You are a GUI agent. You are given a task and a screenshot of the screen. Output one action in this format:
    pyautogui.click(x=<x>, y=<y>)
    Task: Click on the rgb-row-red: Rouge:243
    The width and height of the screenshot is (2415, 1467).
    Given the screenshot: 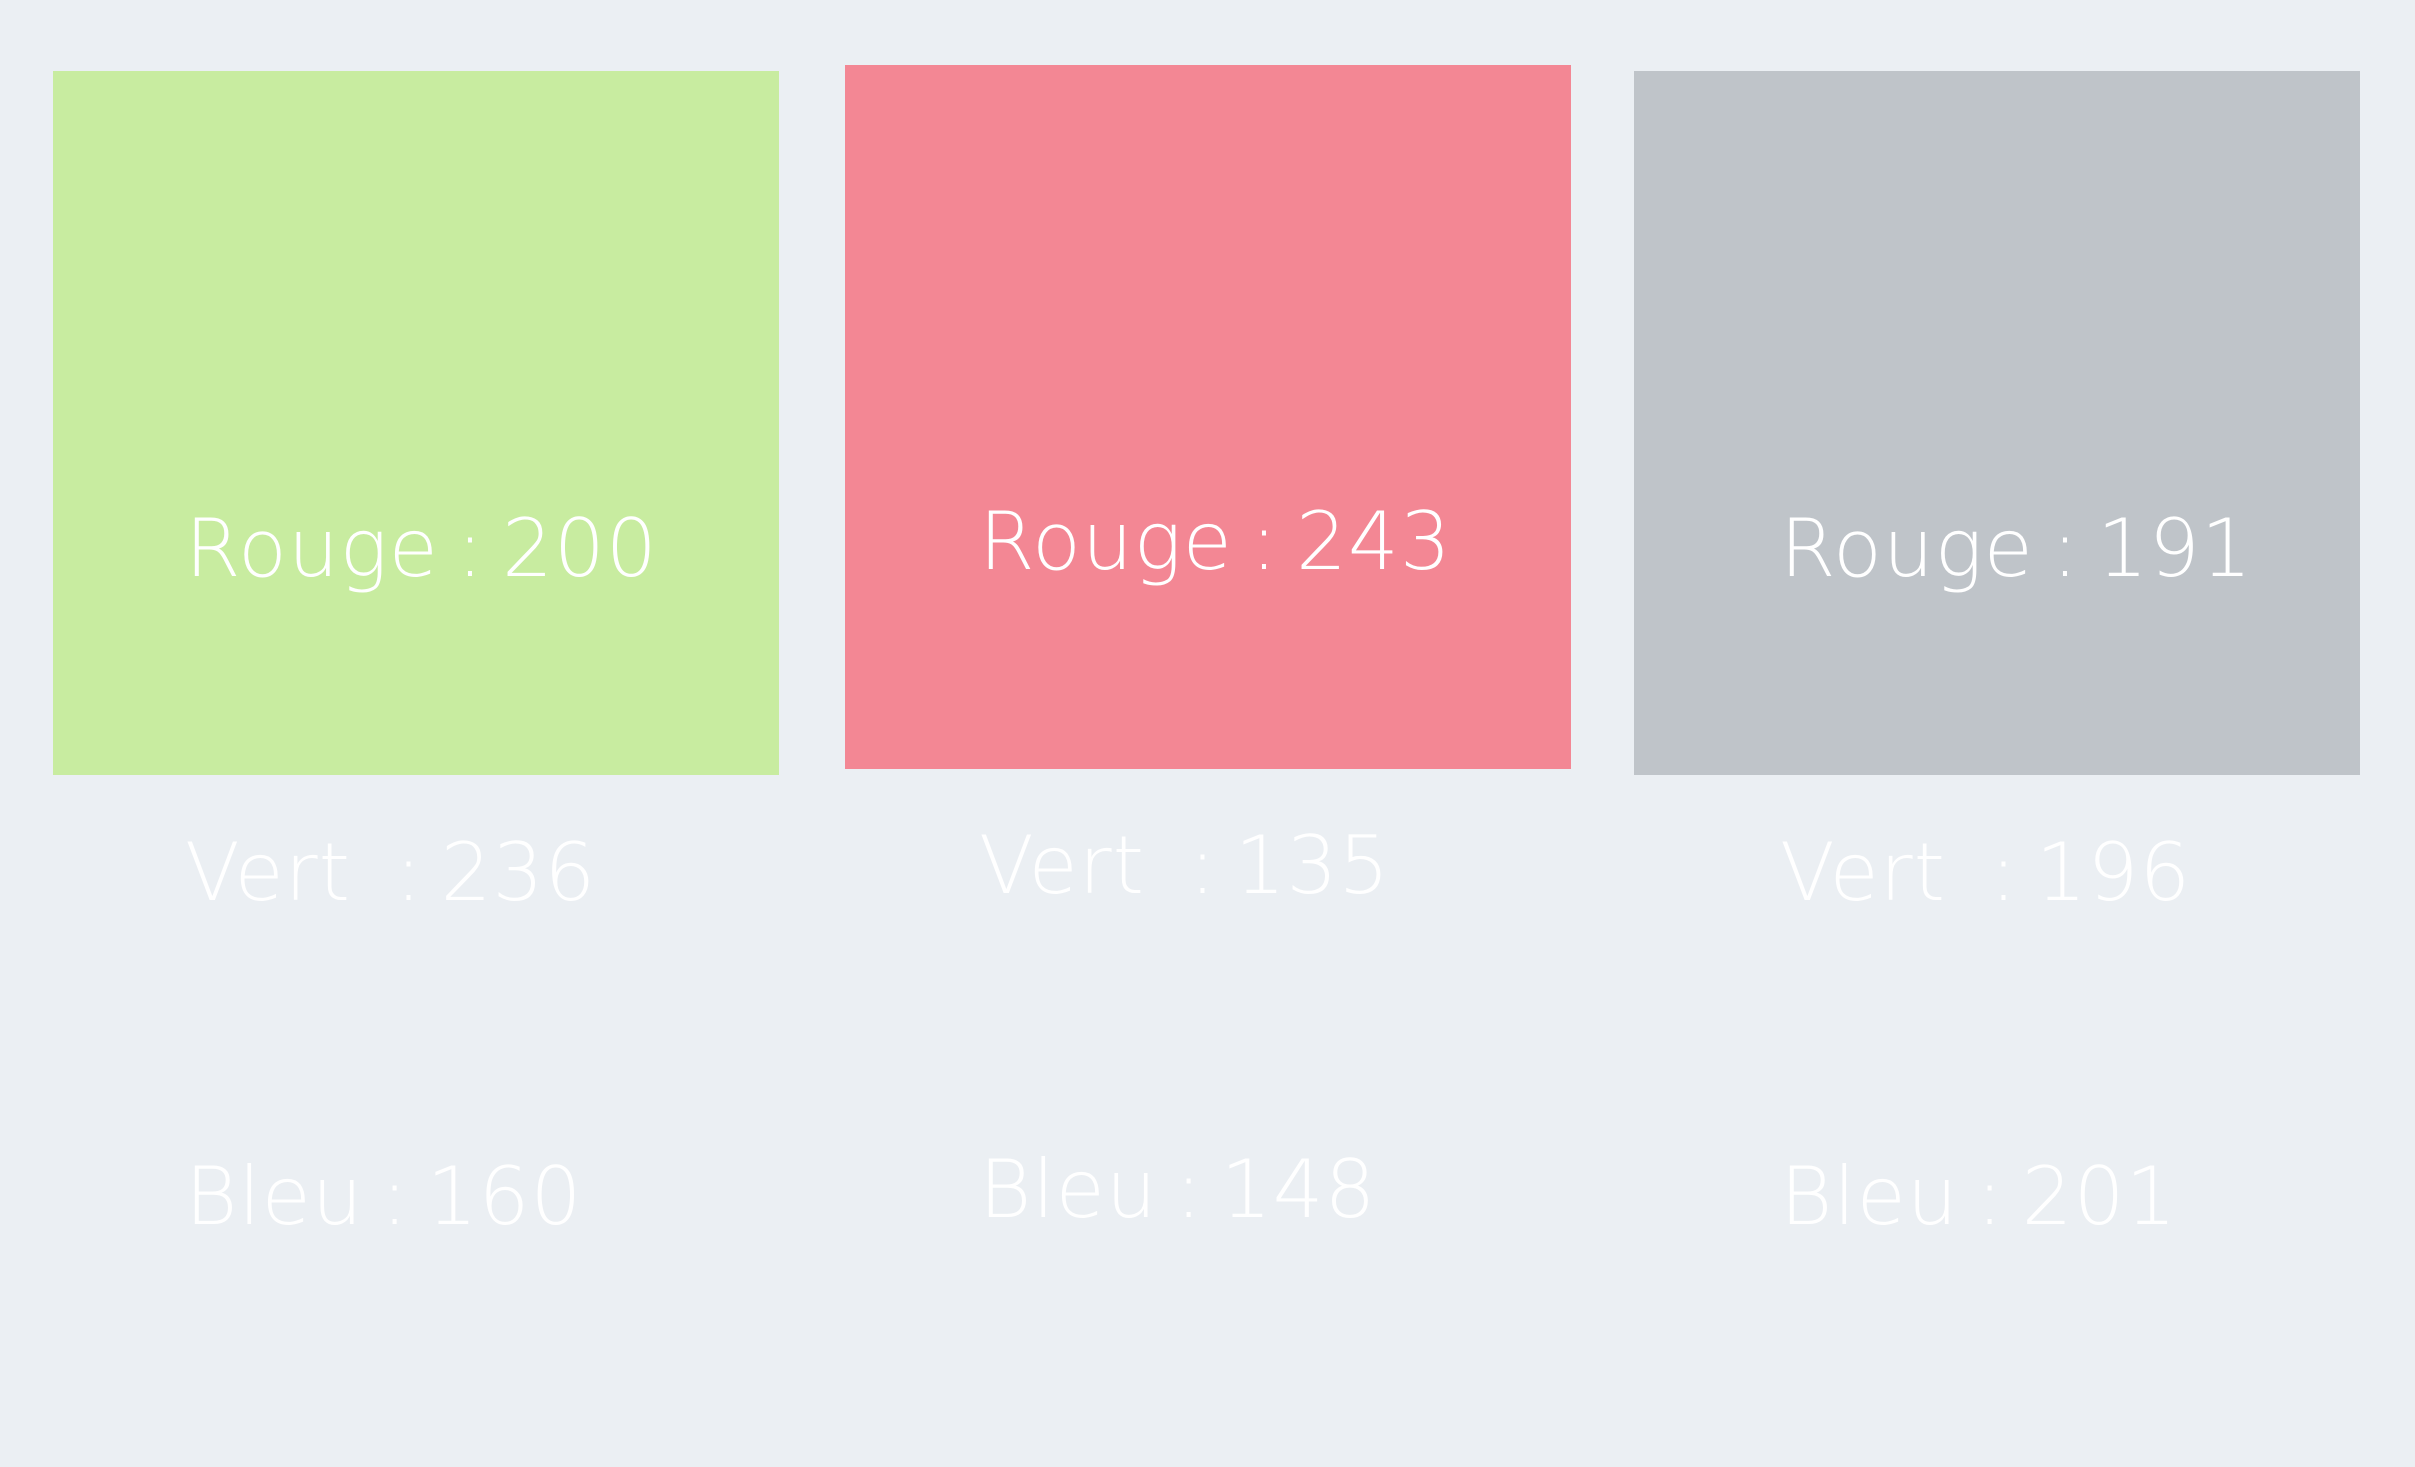 What is the action you would take?
    pyautogui.click(x=1215, y=542)
    